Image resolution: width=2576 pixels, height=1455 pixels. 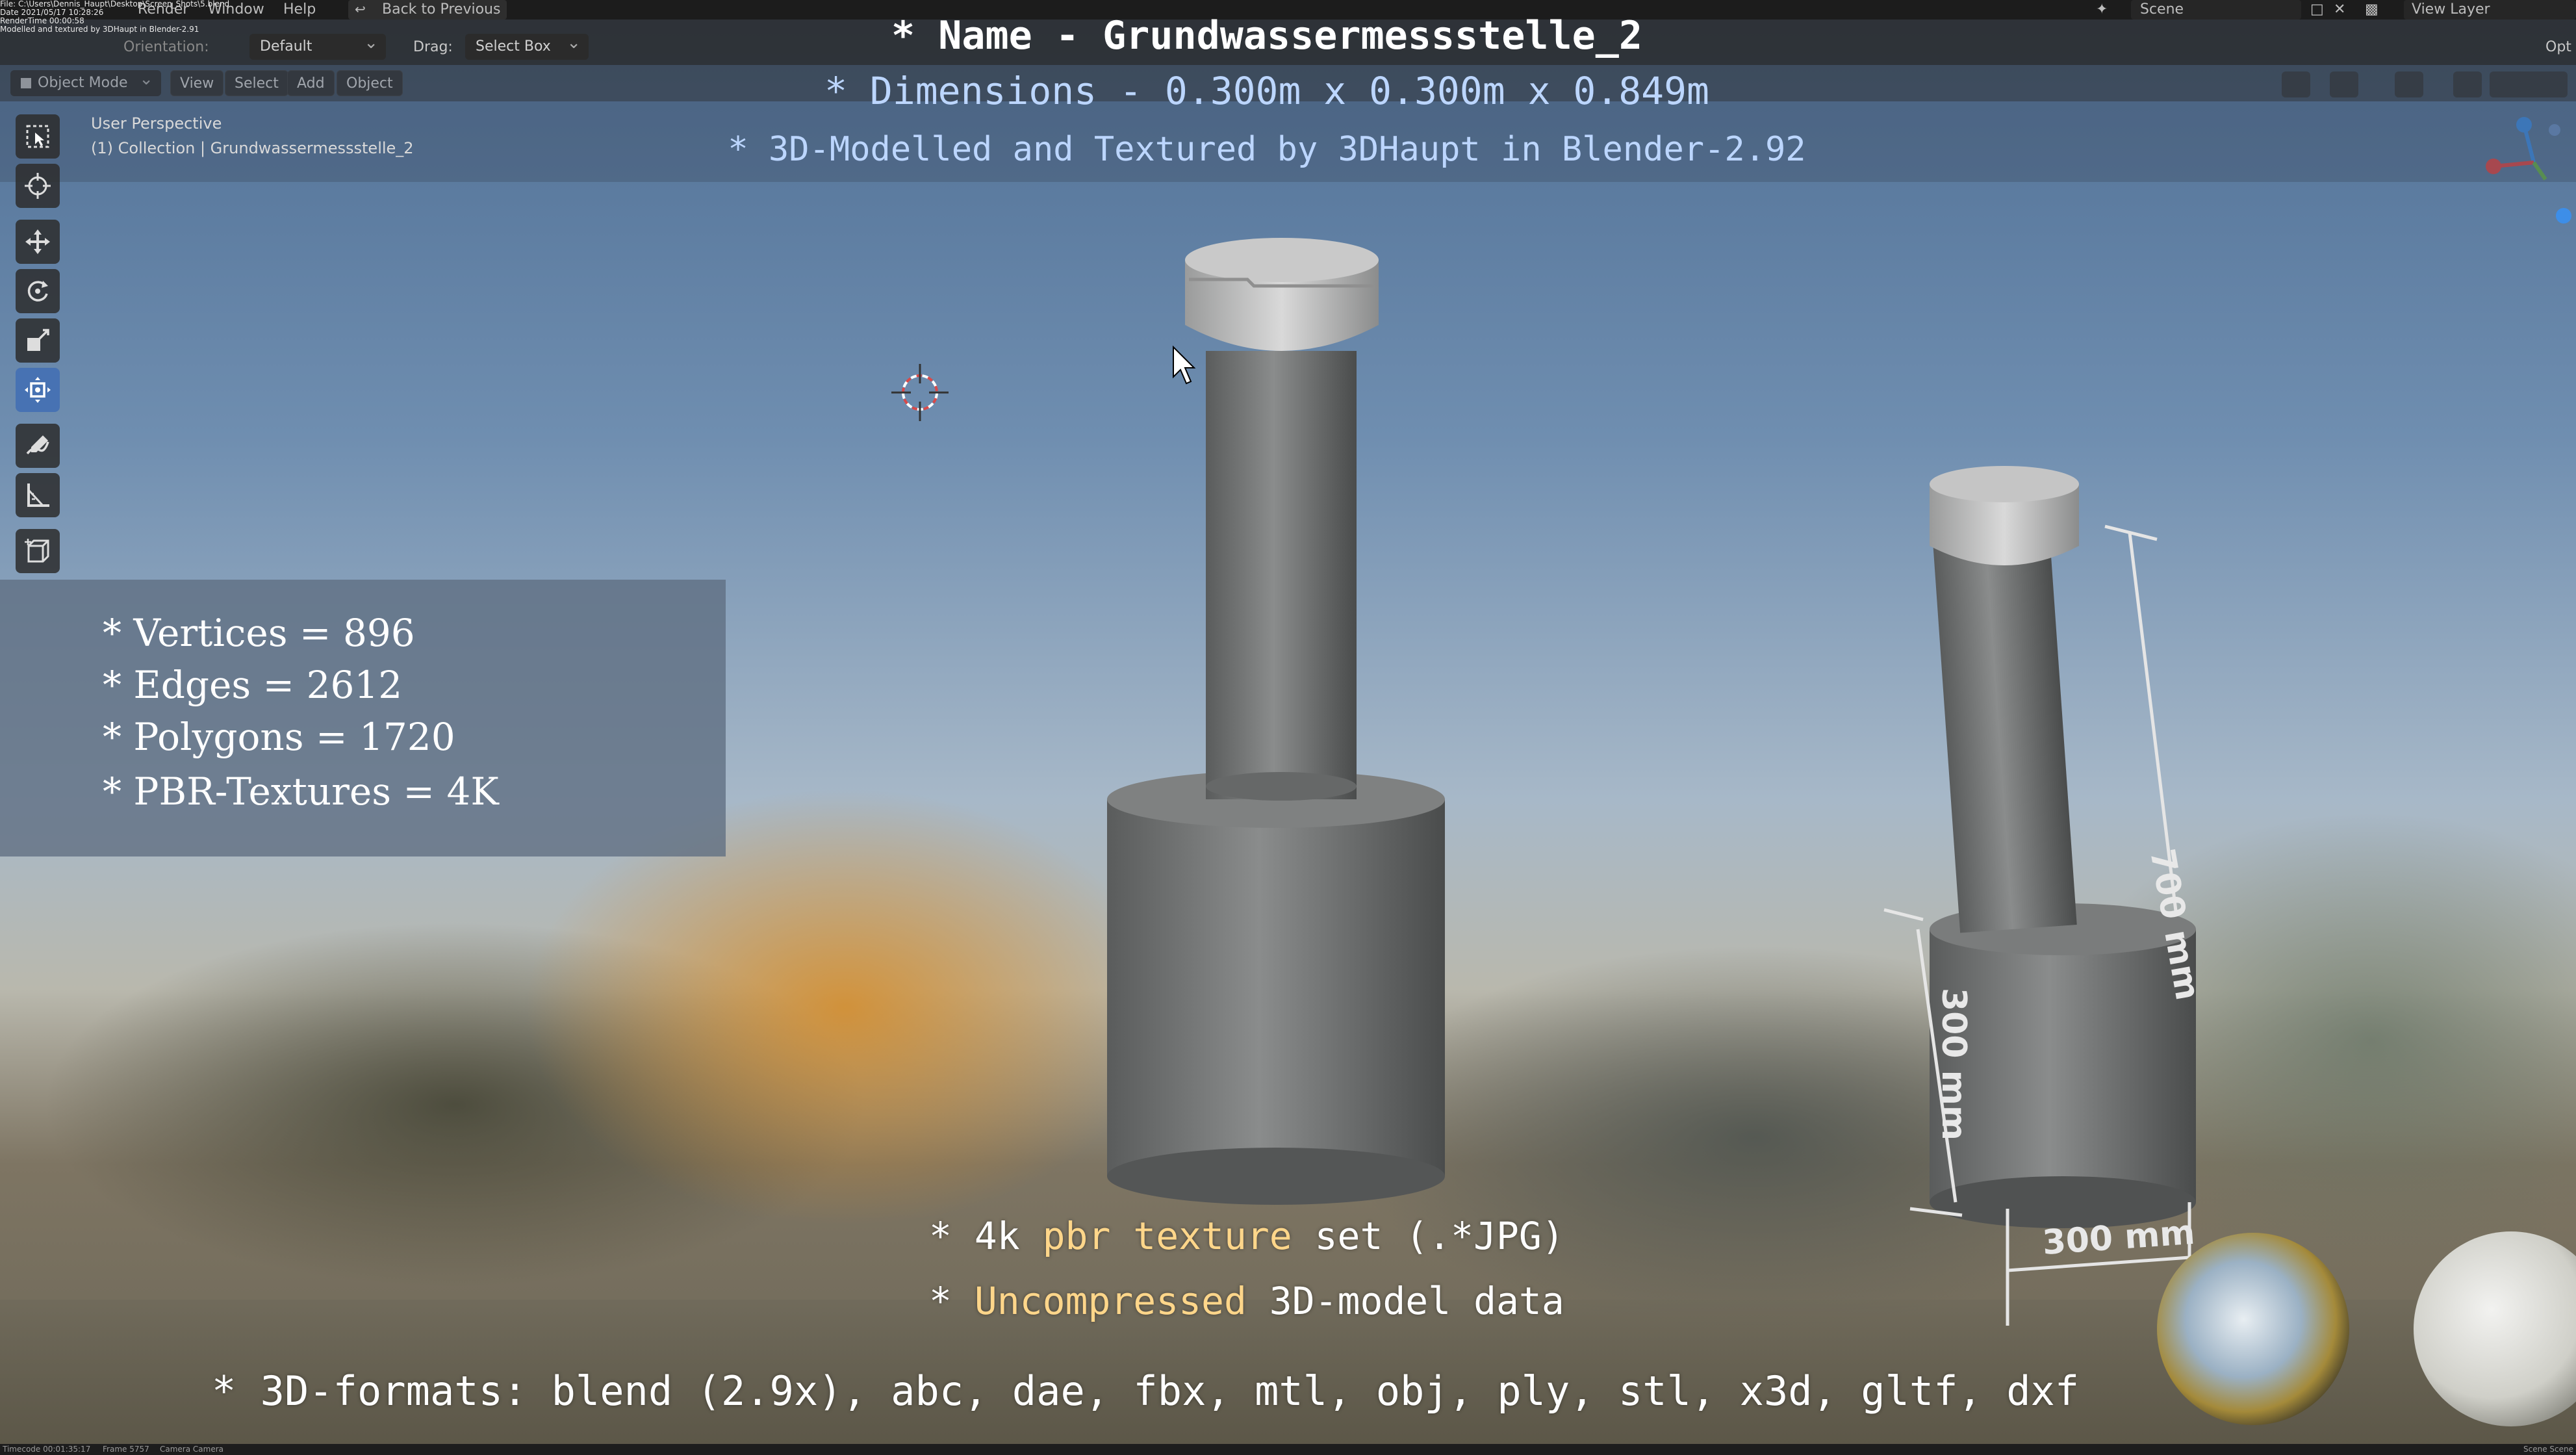 What do you see at coordinates (191, 1450) in the screenshot?
I see `camera-label: Camera Camera` at bounding box center [191, 1450].